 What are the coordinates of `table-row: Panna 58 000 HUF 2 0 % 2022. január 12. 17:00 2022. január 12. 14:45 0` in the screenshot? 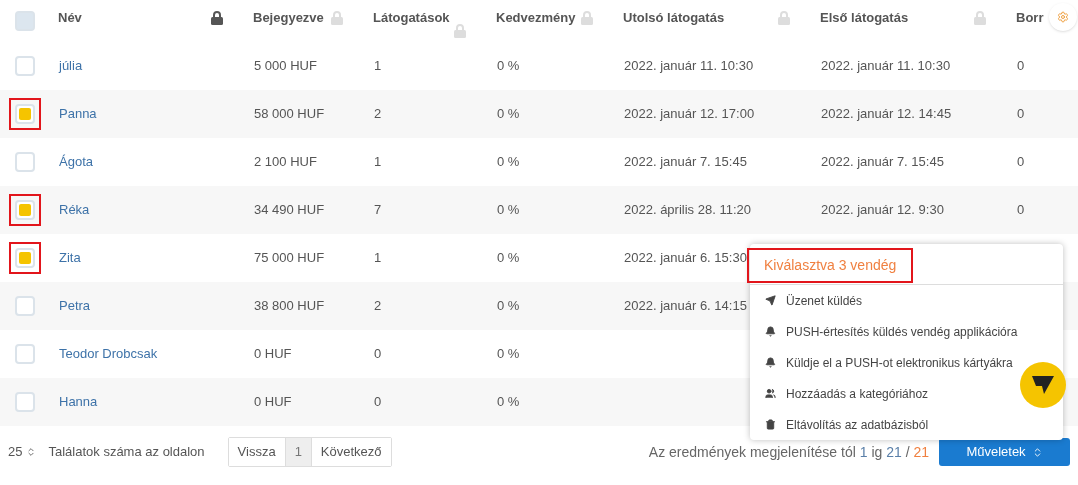 It's located at (539, 114).